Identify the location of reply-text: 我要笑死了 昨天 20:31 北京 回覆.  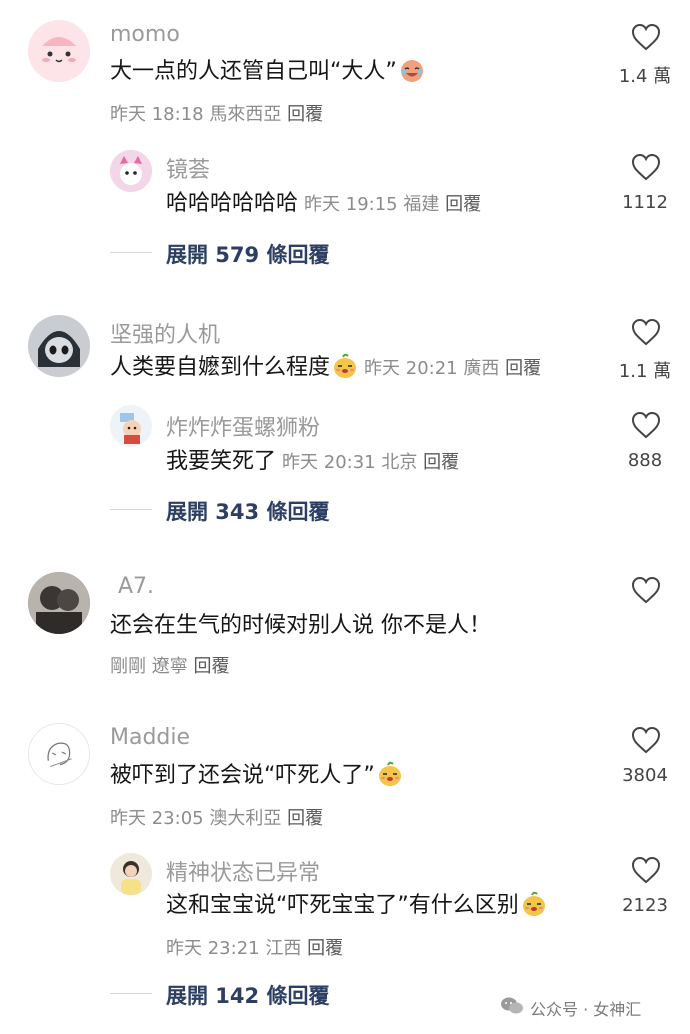
(312, 462).